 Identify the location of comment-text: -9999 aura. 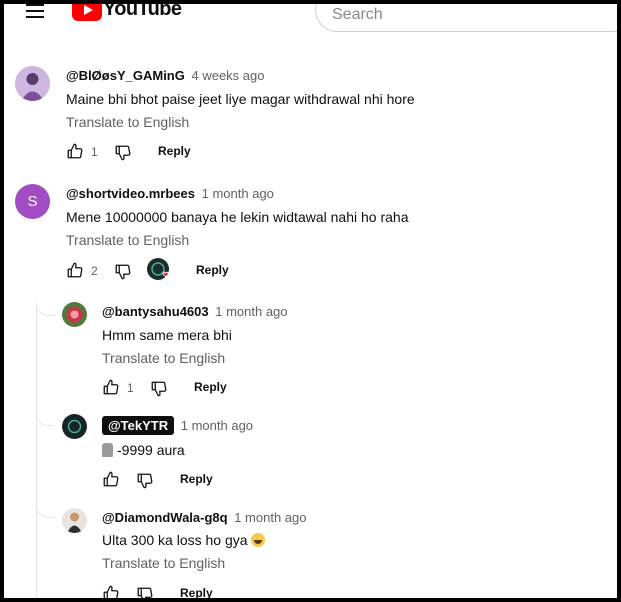
(151, 450).